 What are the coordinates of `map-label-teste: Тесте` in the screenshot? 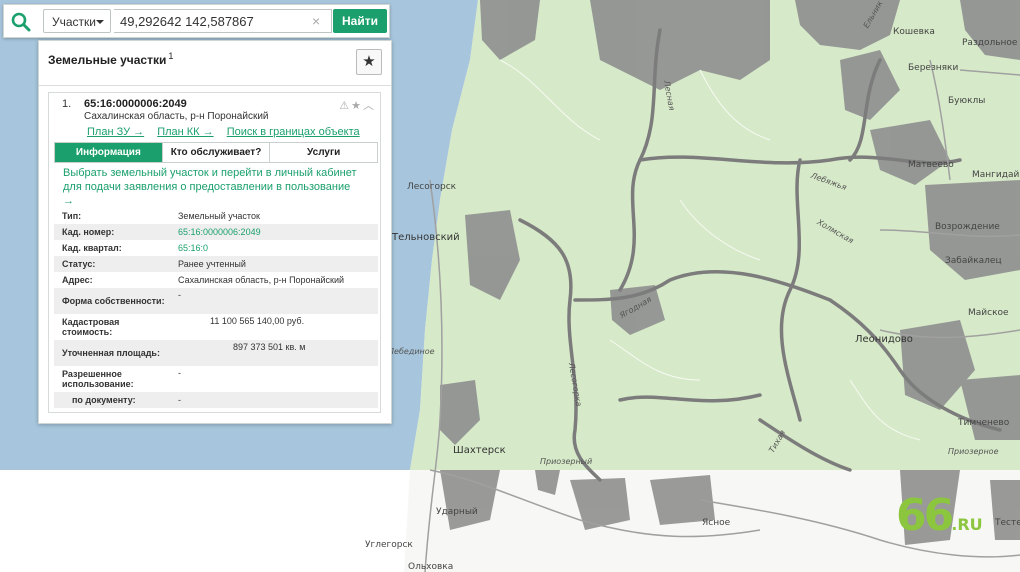 It's located at (1007, 523).